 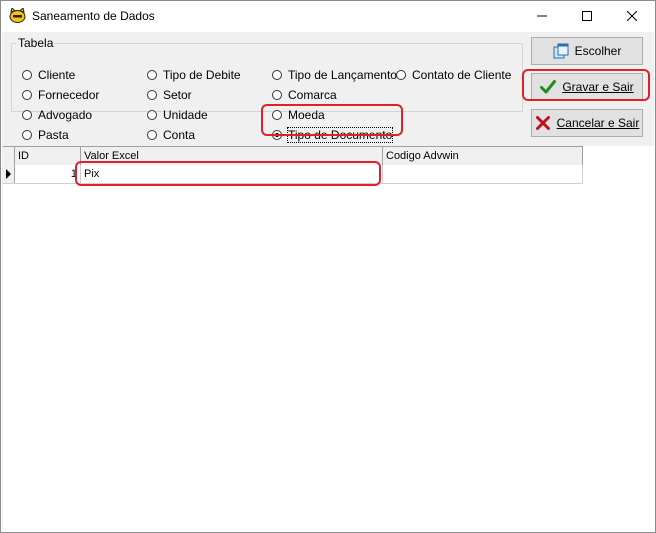 What do you see at coordinates (177, 95) in the screenshot?
I see `radio-label: Setor` at bounding box center [177, 95].